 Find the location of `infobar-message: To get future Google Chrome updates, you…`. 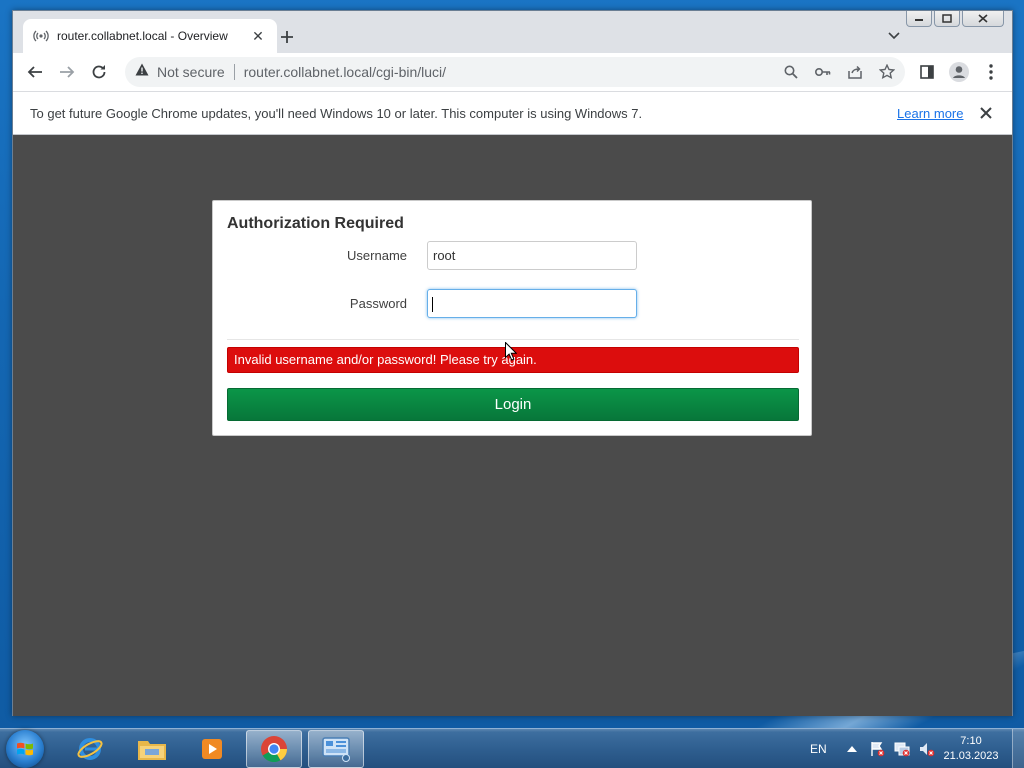

infobar-message: To get future Google Chrome updates, you… is located at coordinates (336, 113).